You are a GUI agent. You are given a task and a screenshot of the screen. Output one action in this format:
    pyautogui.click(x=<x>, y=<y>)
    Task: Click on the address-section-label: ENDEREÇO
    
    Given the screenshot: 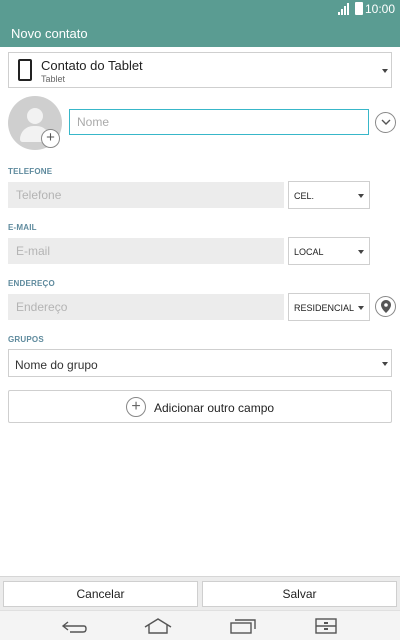 What is the action you would take?
    pyautogui.click(x=31, y=283)
    